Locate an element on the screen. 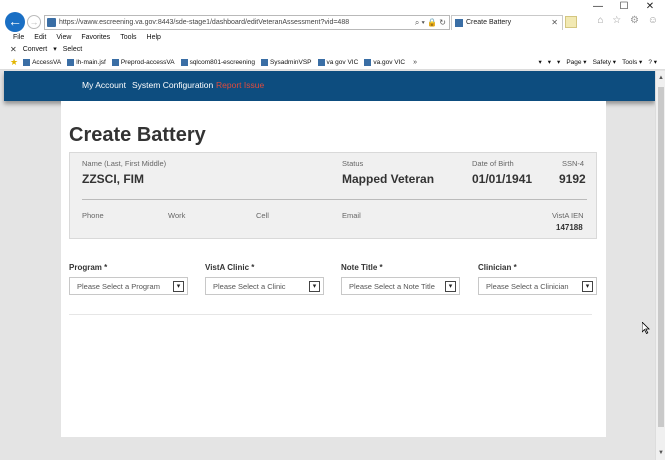 This screenshot has width=665, height=460. scrollbar-thumb is located at coordinates (661, 257).